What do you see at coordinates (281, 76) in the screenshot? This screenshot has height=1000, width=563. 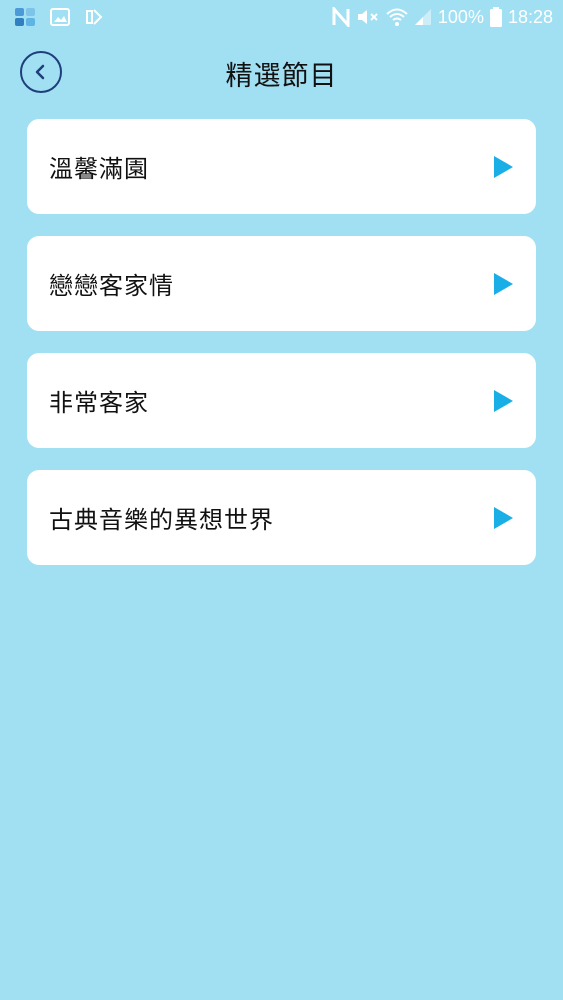 I see `page-title: 精選節目` at bounding box center [281, 76].